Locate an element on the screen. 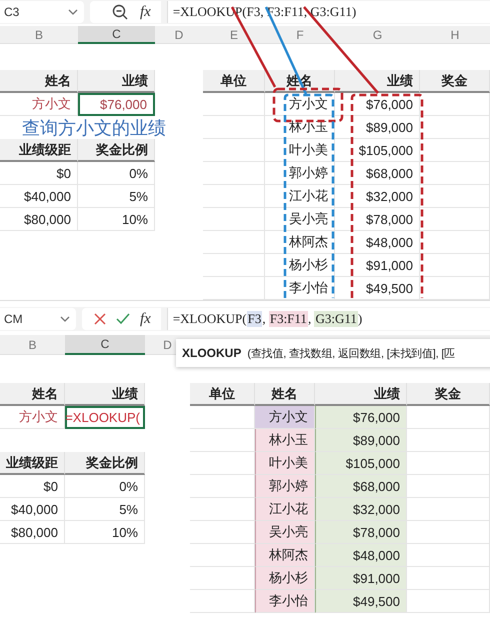 This screenshot has height=617, width=490. annotation-text: 查询方小文的业绩 is located at coordinates (94, 128).